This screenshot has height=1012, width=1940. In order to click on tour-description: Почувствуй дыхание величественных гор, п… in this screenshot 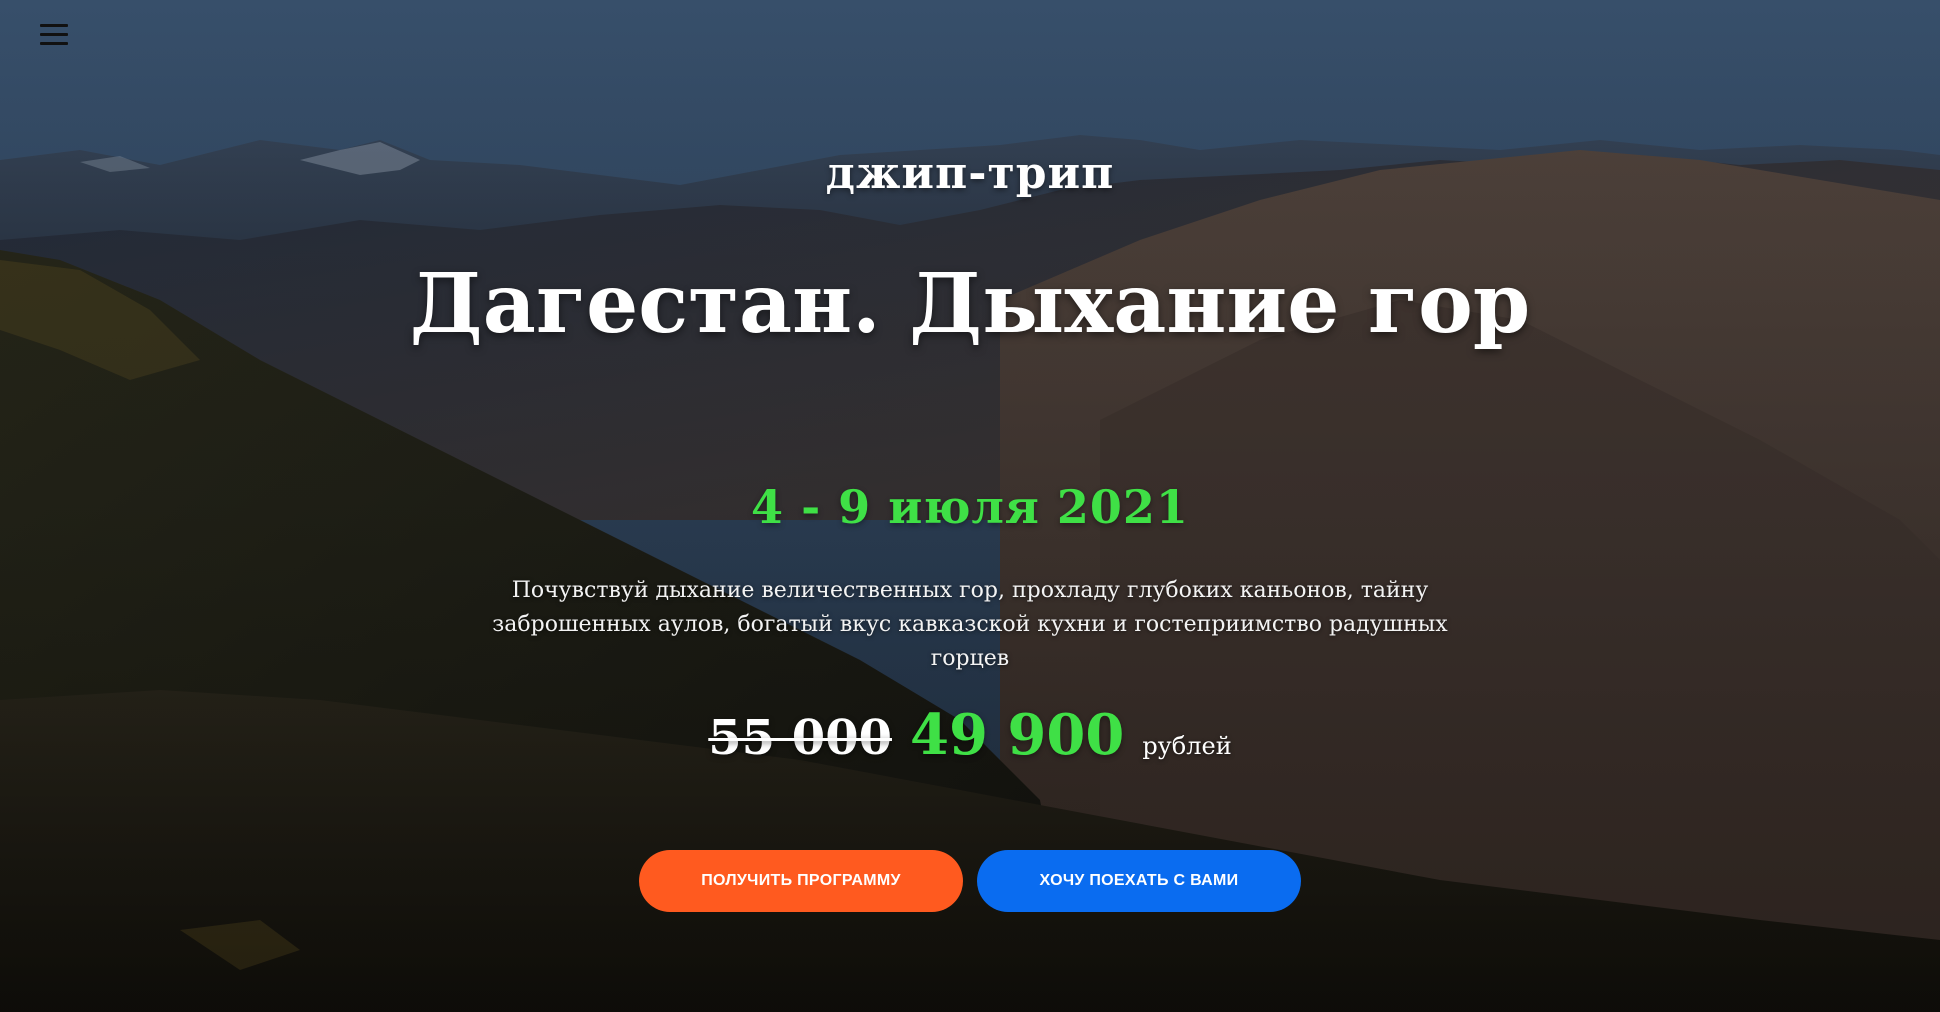, I will do `click(970, 625)`.